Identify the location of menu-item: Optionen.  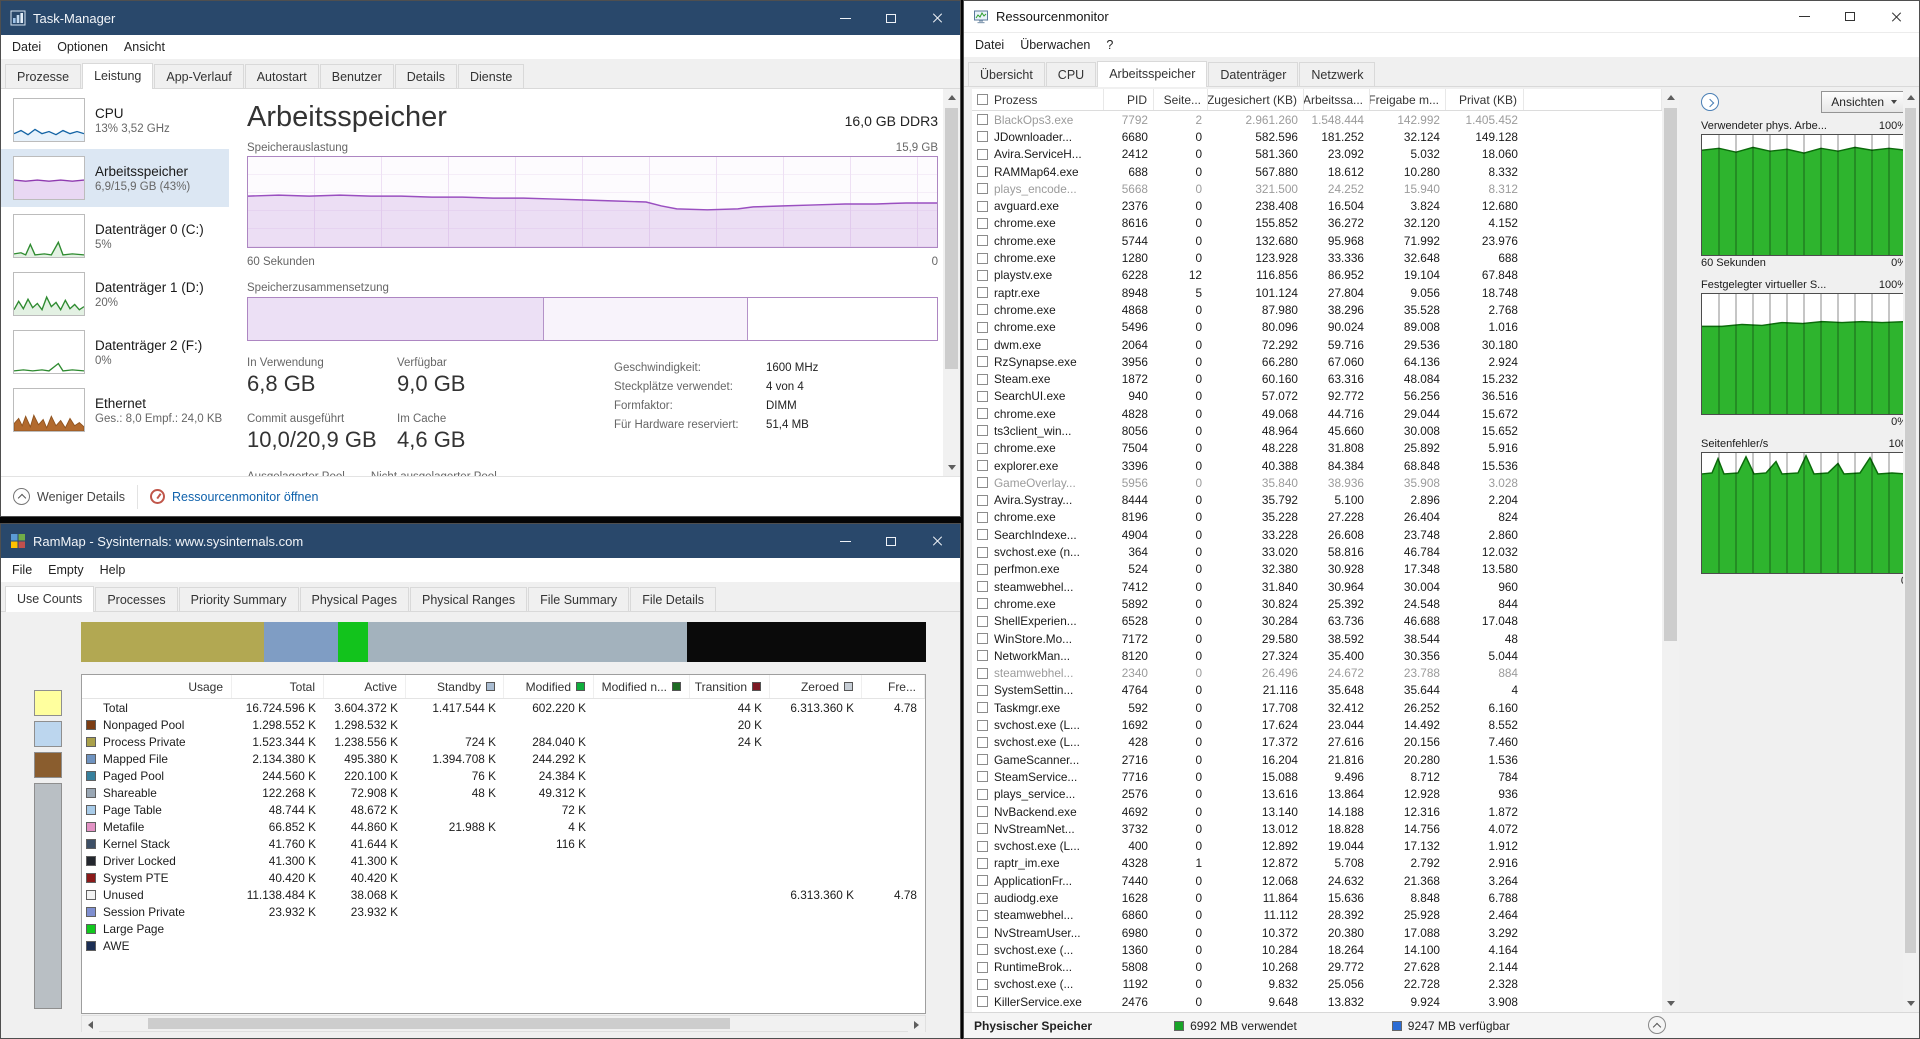
(82, 47).